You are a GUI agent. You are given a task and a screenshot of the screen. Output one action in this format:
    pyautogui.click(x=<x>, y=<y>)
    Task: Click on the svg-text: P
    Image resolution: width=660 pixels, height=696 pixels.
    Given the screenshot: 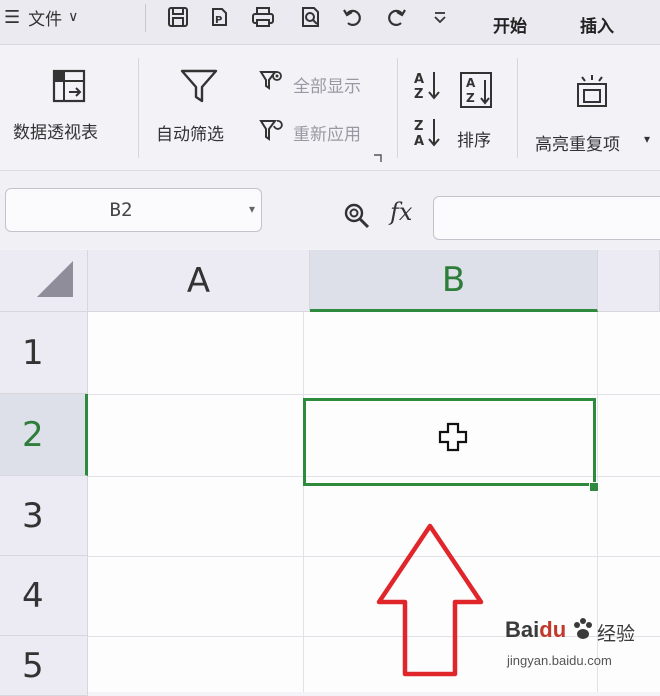 What is the action you would take?
    pyautogui.click(x=218, y=20)
    